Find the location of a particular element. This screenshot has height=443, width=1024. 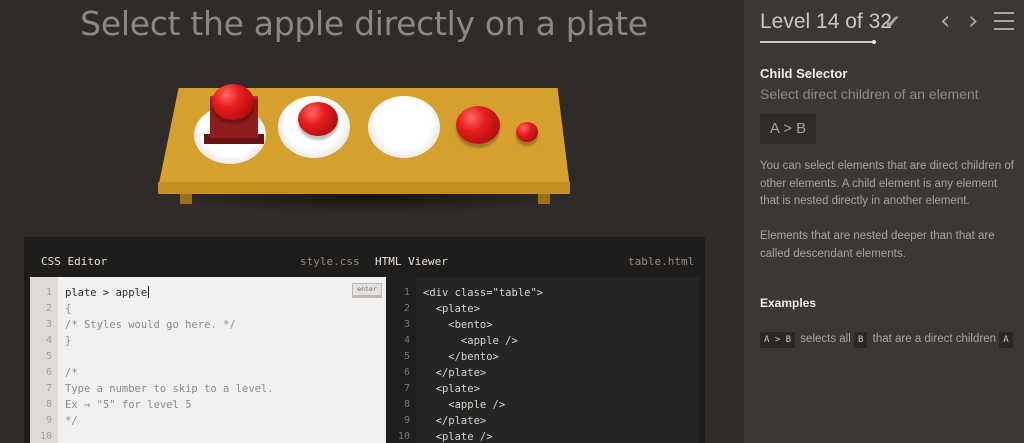

html-code-line: <bento> is located at coordinates (457, 325).